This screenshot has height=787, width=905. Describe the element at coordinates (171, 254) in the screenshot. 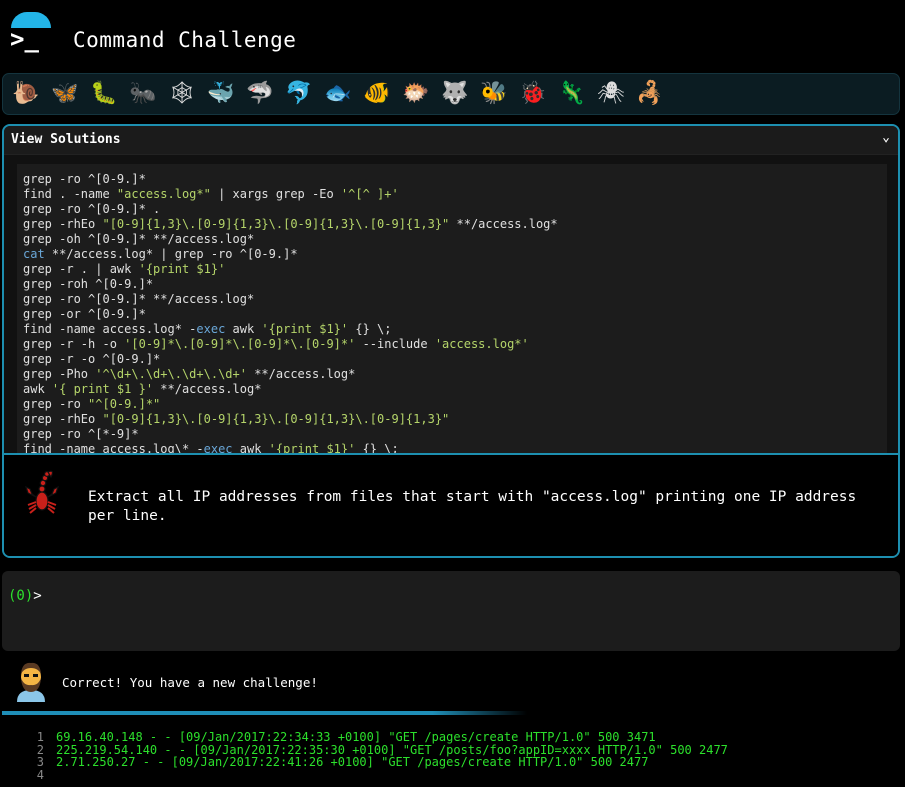

I see `solution-token: **/access.log* | grep -ro ^[0-9.]*` at that location.